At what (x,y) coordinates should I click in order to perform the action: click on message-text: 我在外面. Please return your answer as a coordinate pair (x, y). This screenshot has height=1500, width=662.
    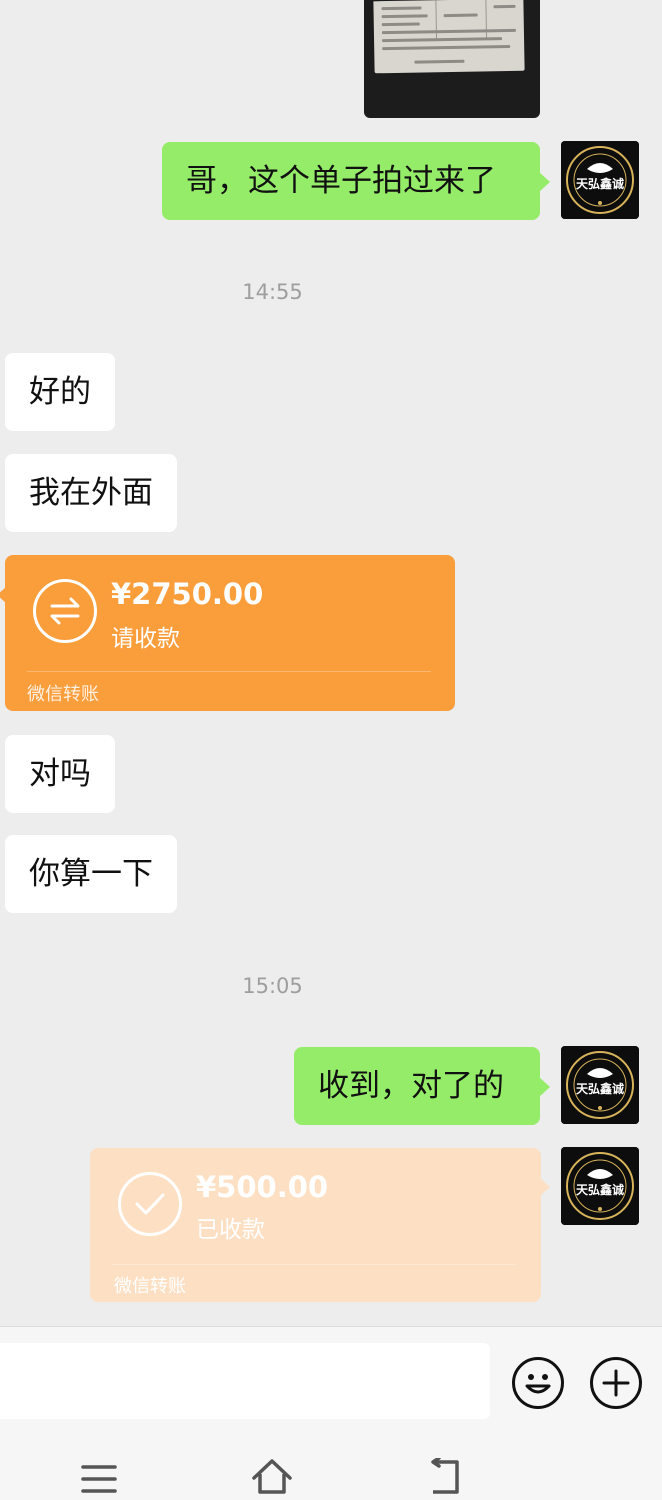
    Looking at the image, I should click on (91, 493).